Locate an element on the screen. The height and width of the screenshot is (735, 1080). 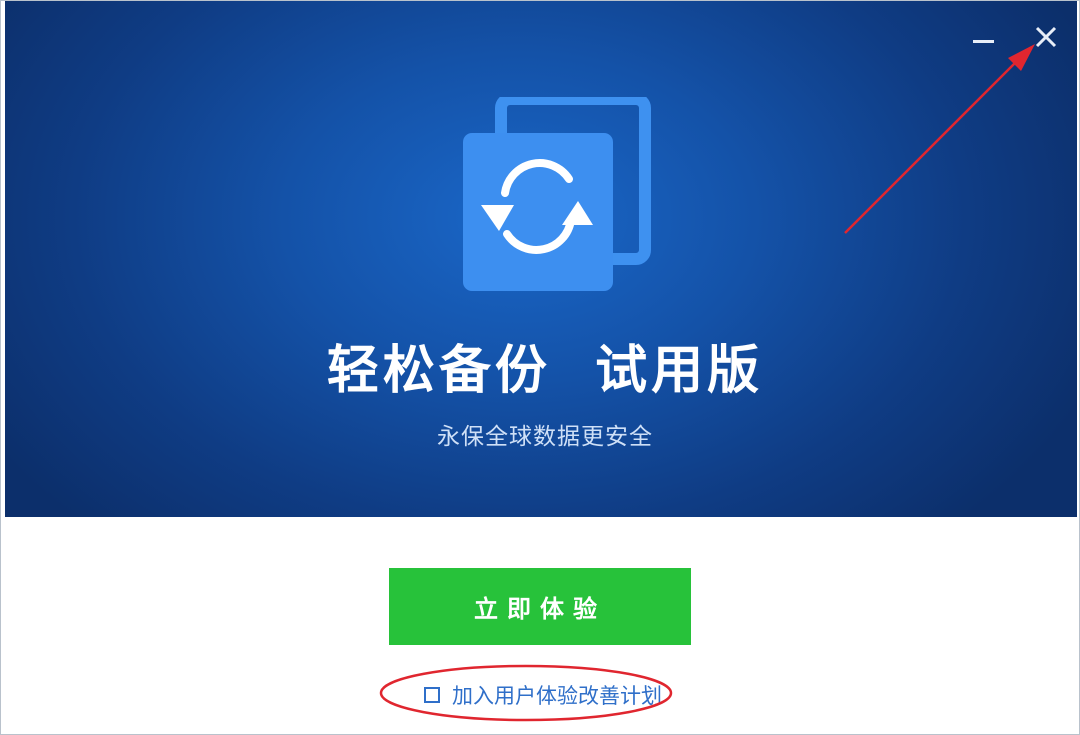
join-program-option: 加入用户体验改善计划 is located at coordinates (543, 695).